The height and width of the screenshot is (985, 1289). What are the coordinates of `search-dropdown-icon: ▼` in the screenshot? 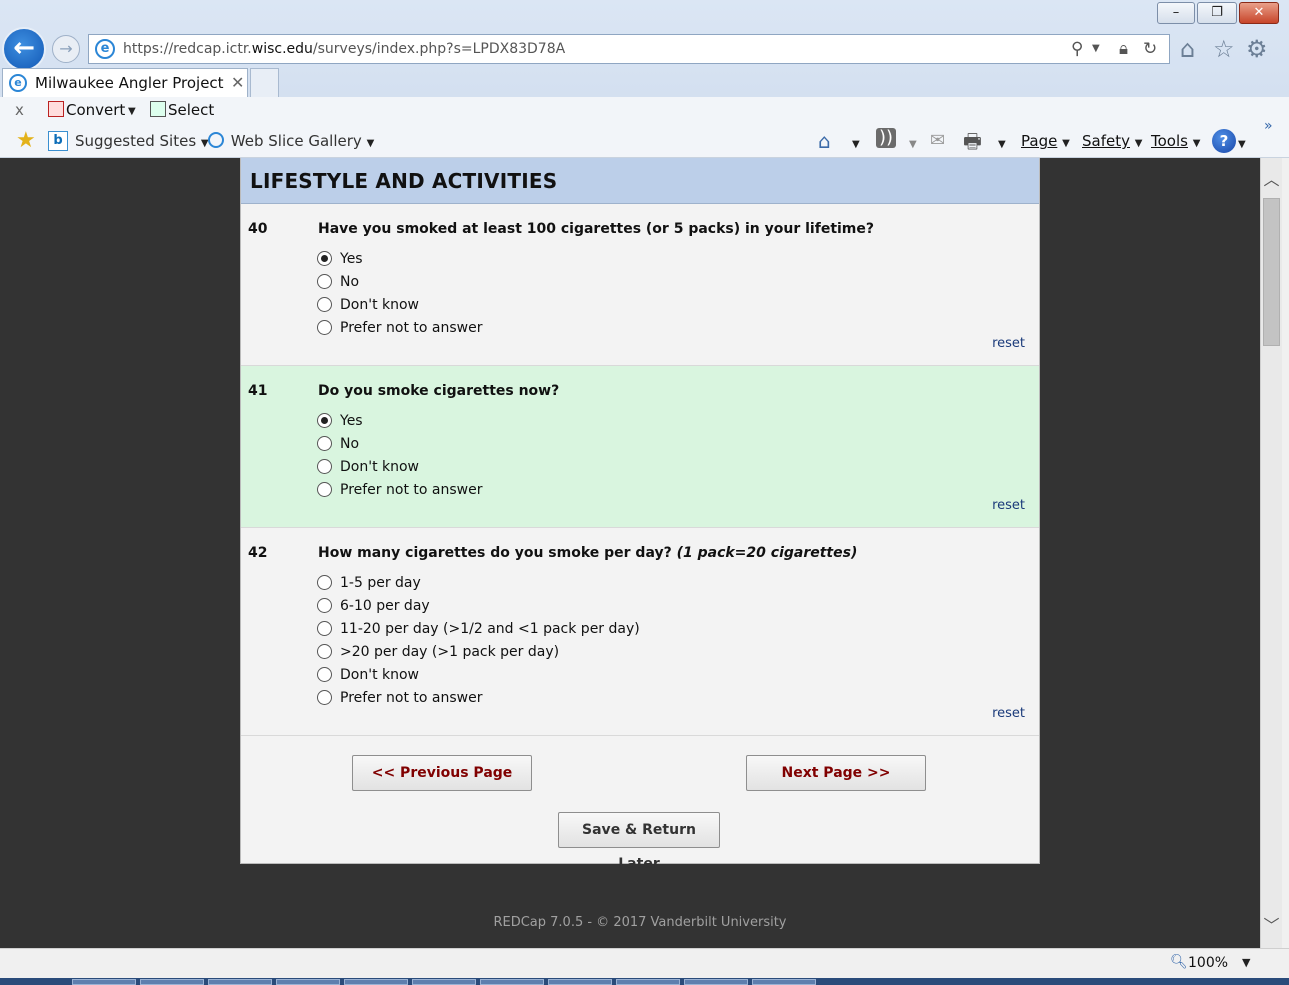 It's located at (1096, 49).